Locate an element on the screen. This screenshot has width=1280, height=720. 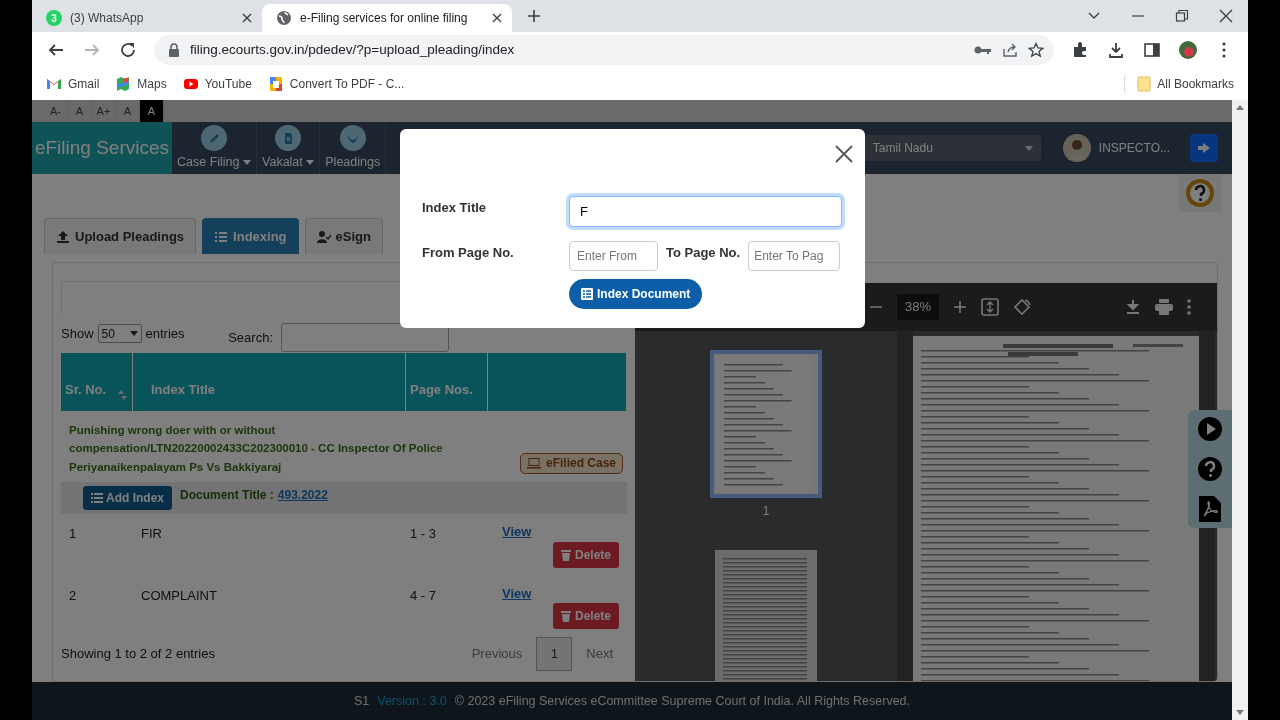
print-icon is located at coordinates (1164, 307).